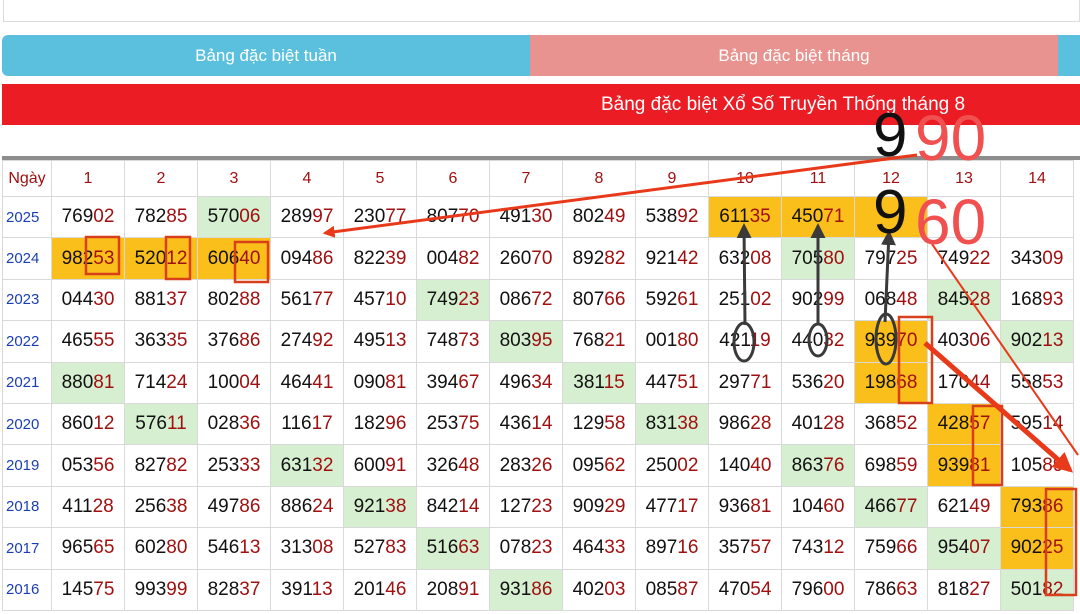 This screenshot has width=1080, height=614. Describe the element at coordinates (672, 300) in the screenshot. I see `result-cell: 59261` at that location.